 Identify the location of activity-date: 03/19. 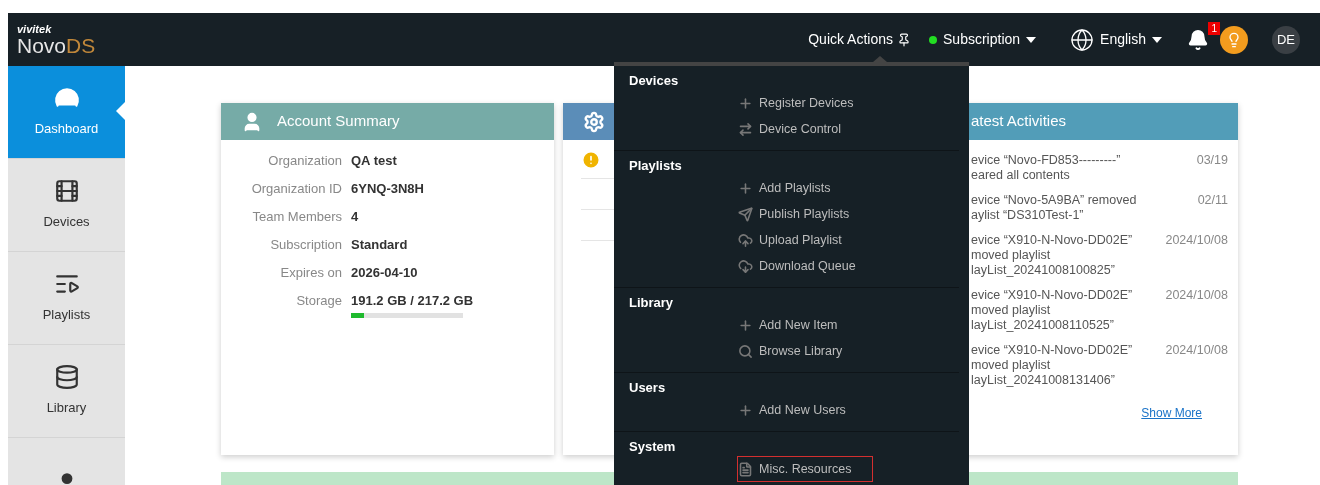
(1212, 161).